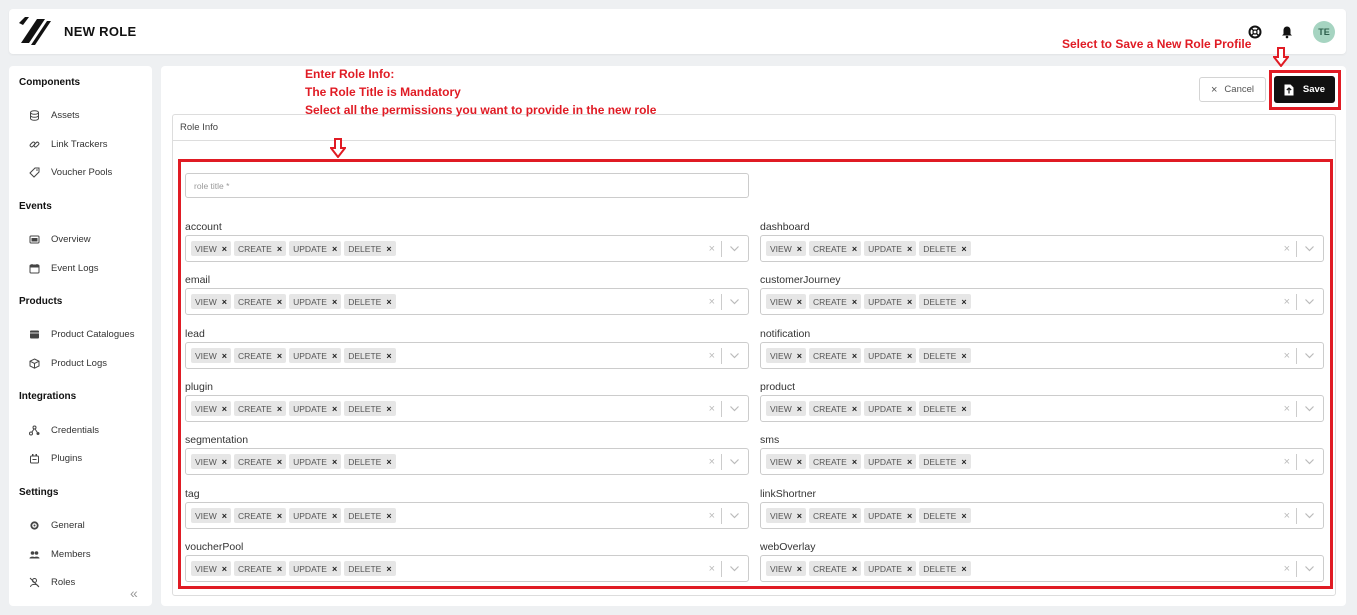 The width and height of the screenshot is (1357, 615). Describe the element at coordinates (1157, 44) in the screenshot. I see `annotation-save-note: Select to Save a New Role Profile` at that location.